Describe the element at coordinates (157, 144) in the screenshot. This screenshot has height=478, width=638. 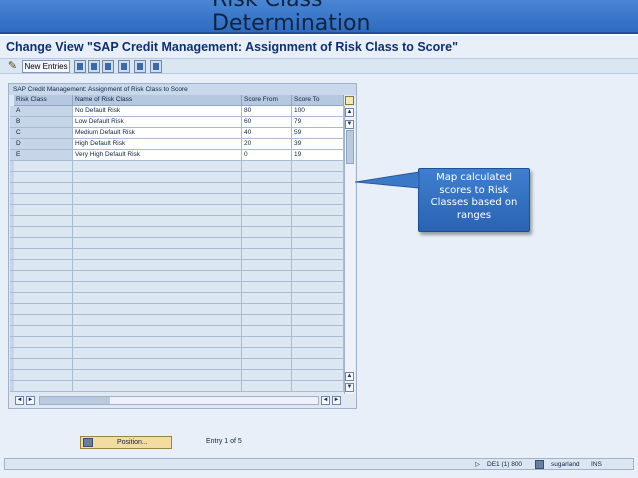
I see `table-cell-risk-class-name: High Default Risk` at that location.